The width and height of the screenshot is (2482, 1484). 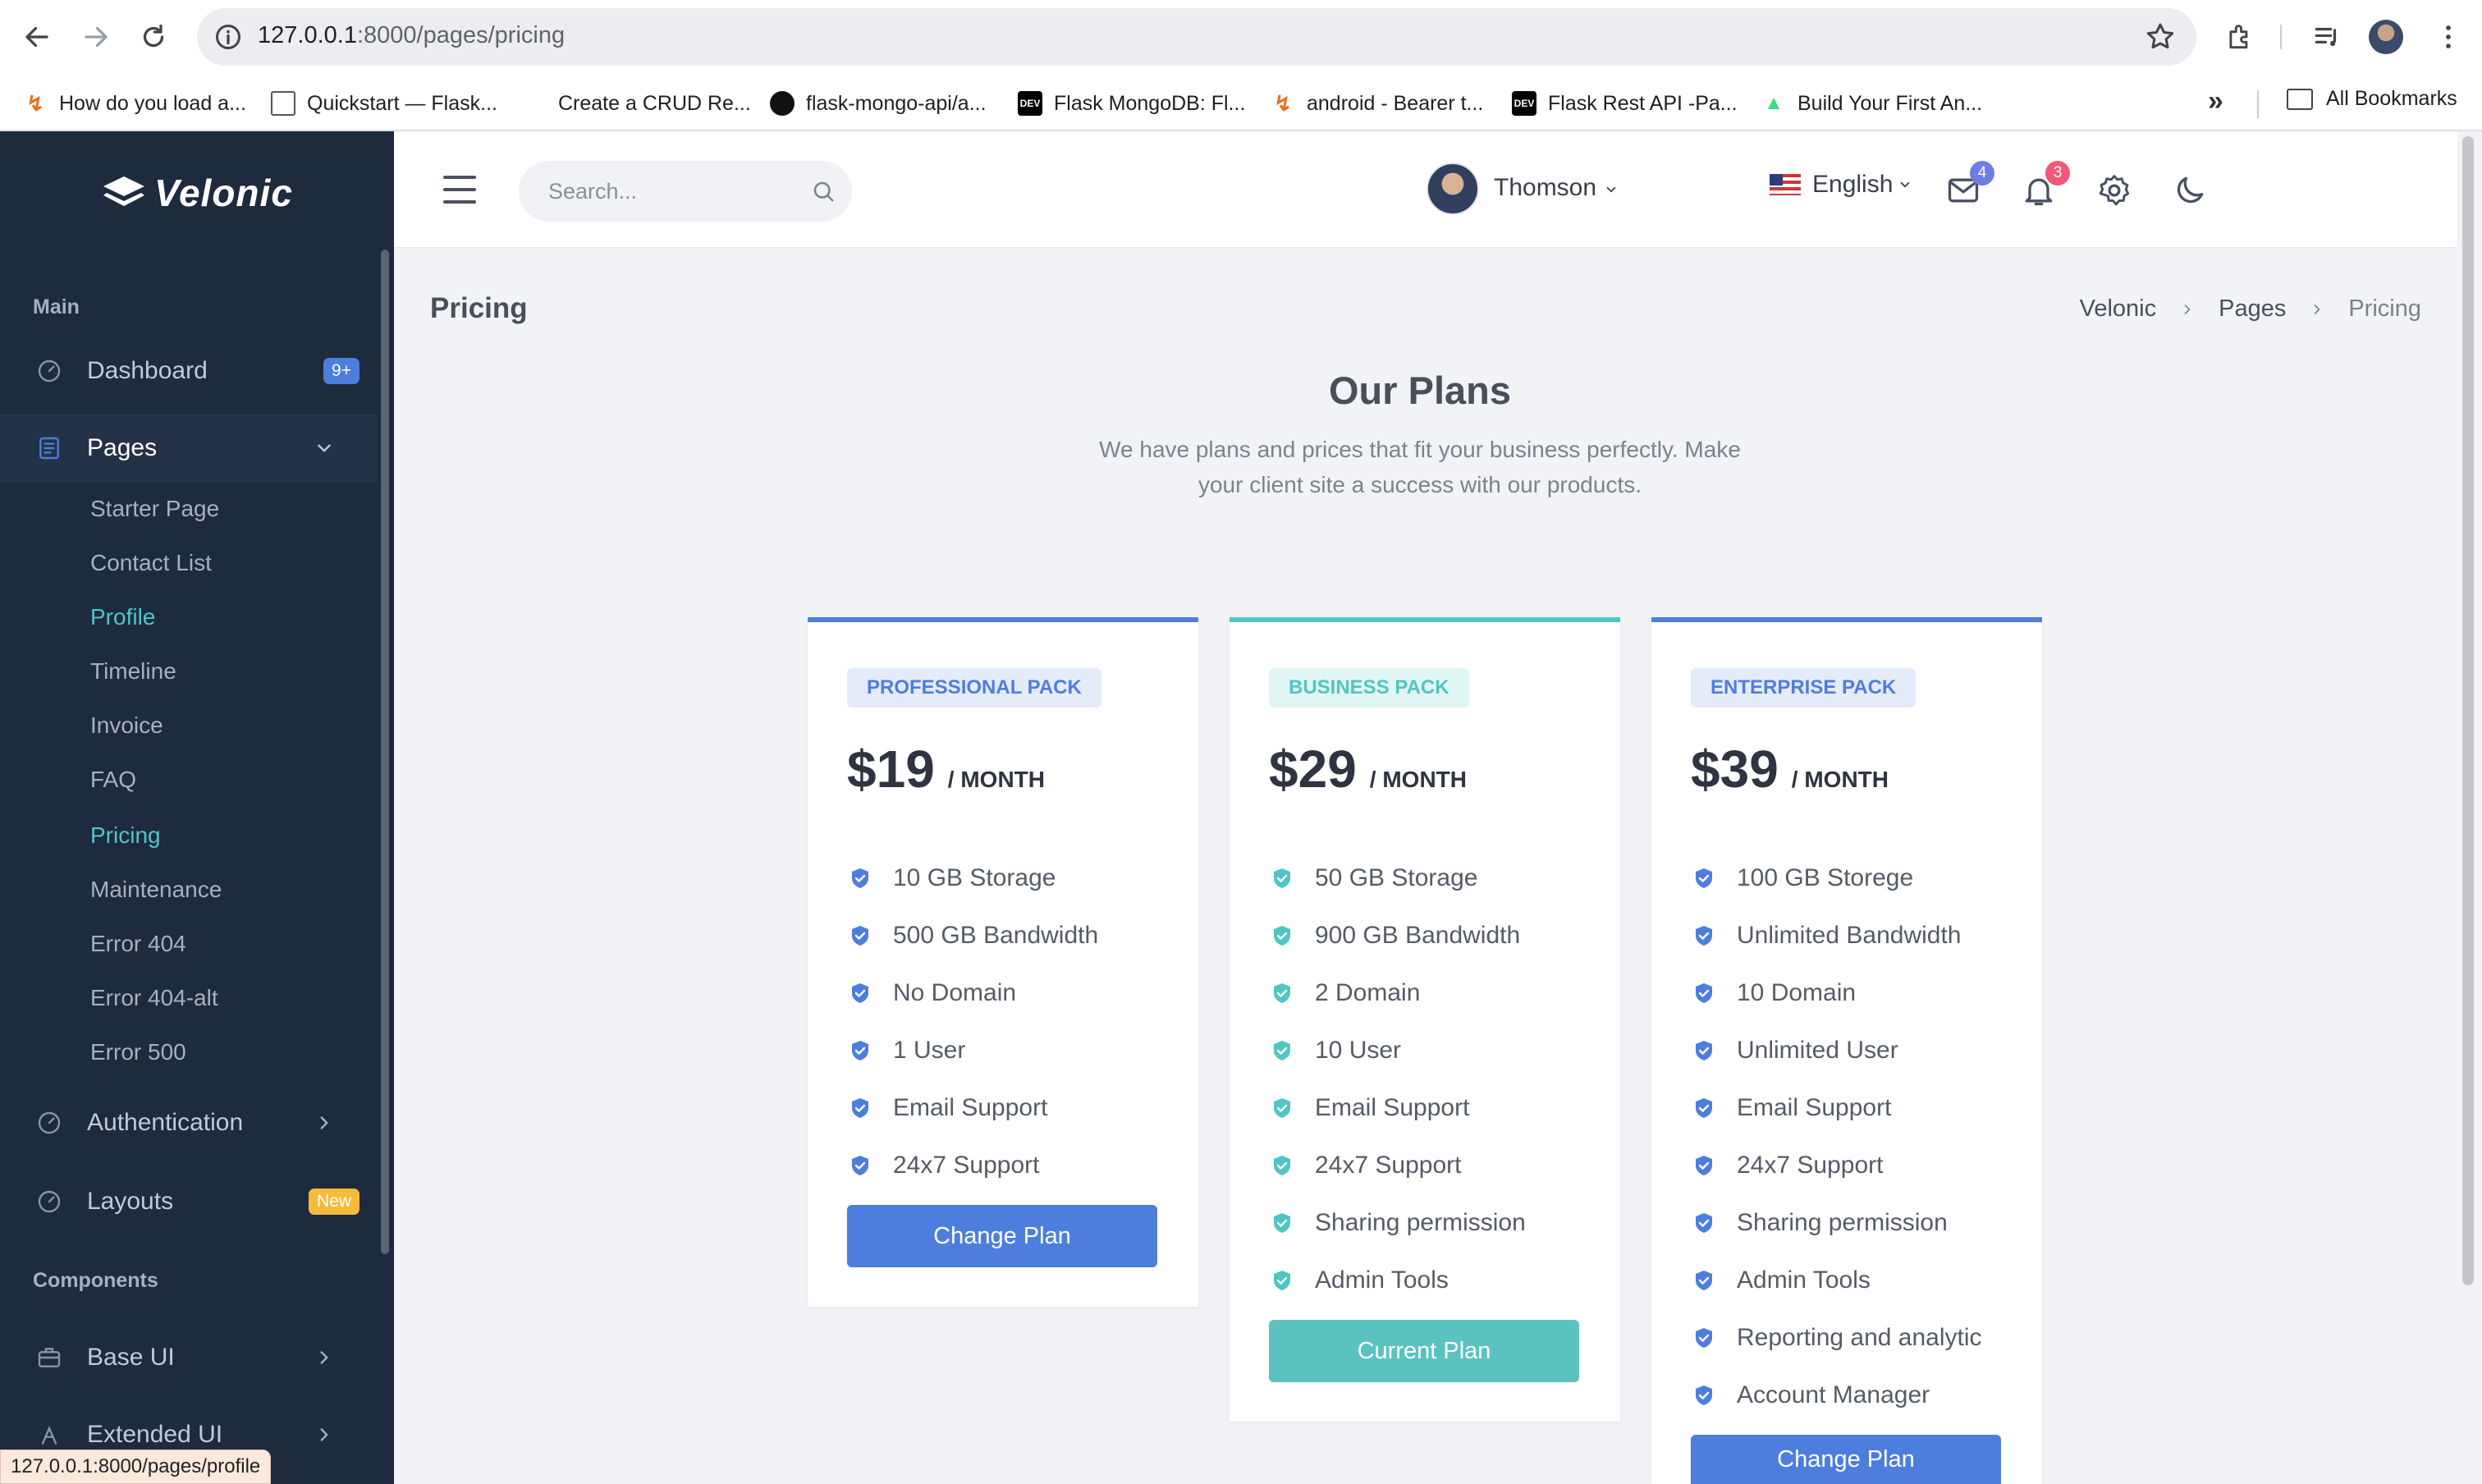 What do you see at coordinates (1399, 1223) in the screenshot?
I see `plan-feature: Sharing permission` at bounding box center [1399, 1223].